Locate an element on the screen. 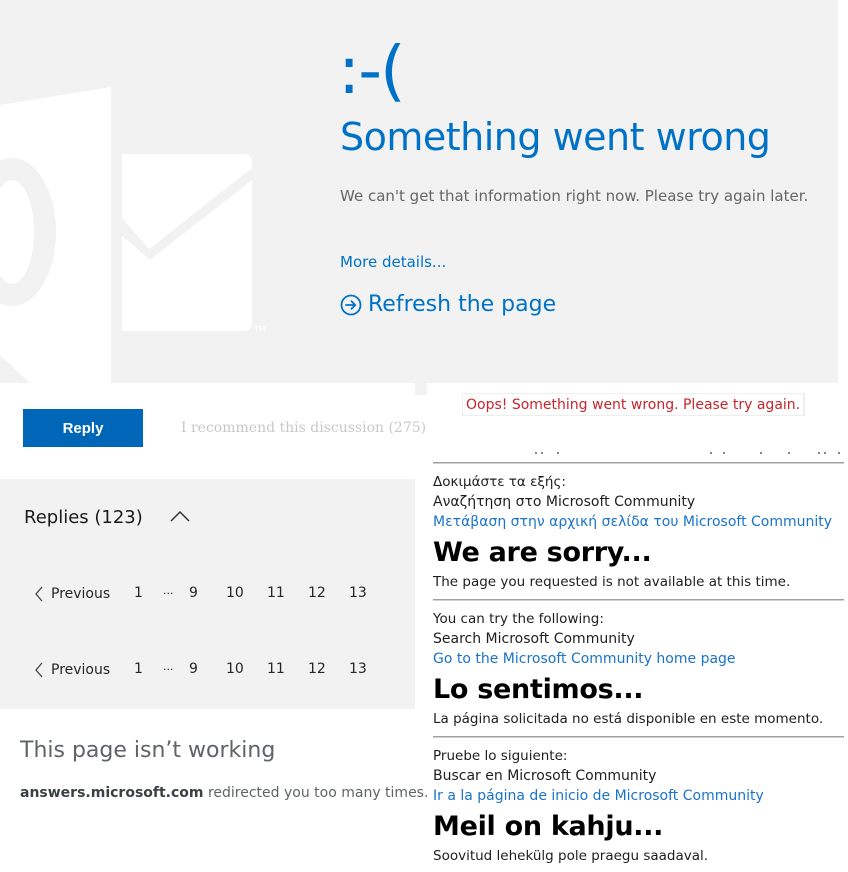 The image size is (848, 872). english-try-label: You can try the following: is located at coordinates (518, 619).